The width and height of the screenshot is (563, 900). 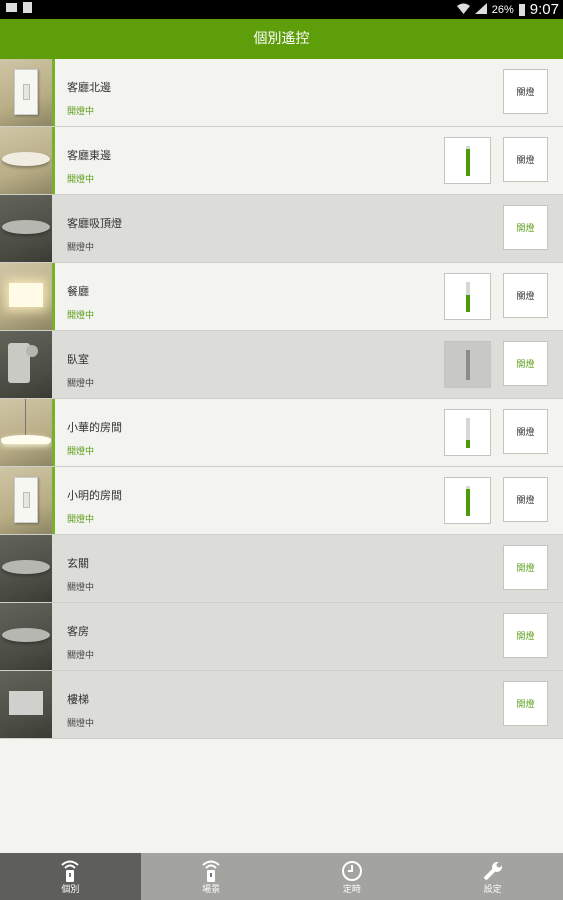 What do you see at coordinates (94, 223) in the screenshot?
I see `room-name: 客廳吸頂燈` at bounding box center [94, 223].